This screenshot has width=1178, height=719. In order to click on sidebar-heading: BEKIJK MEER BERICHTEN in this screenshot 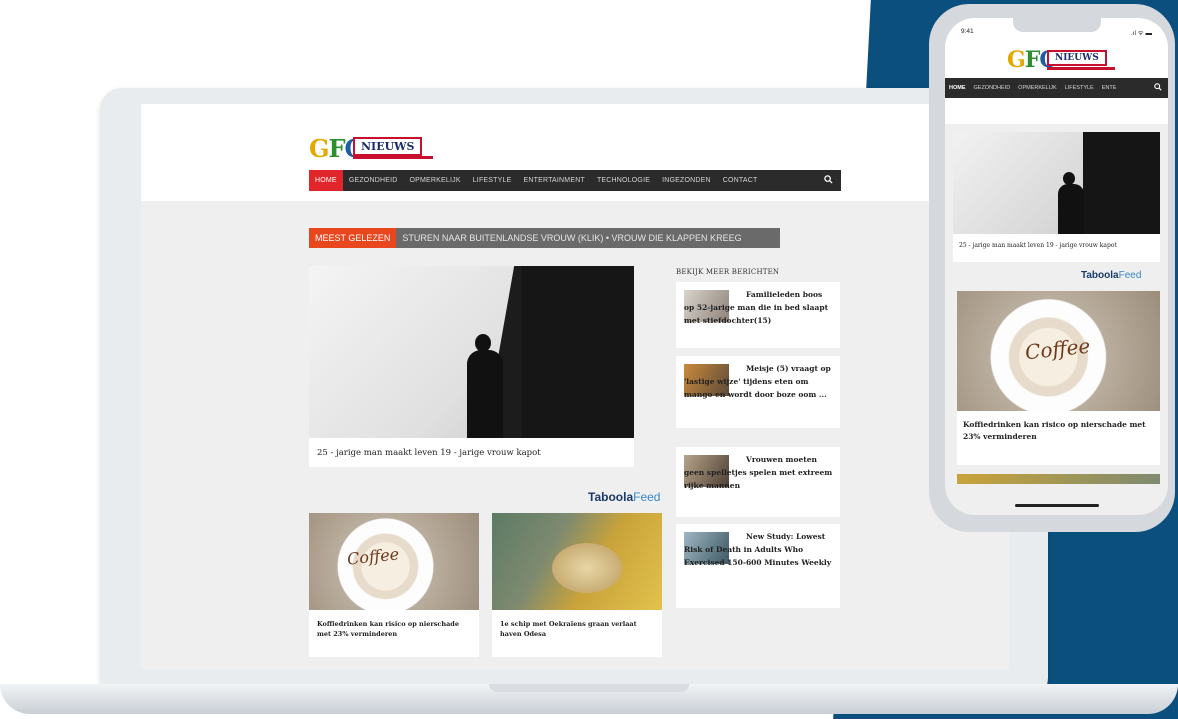, I will do `click(728, 272)`.